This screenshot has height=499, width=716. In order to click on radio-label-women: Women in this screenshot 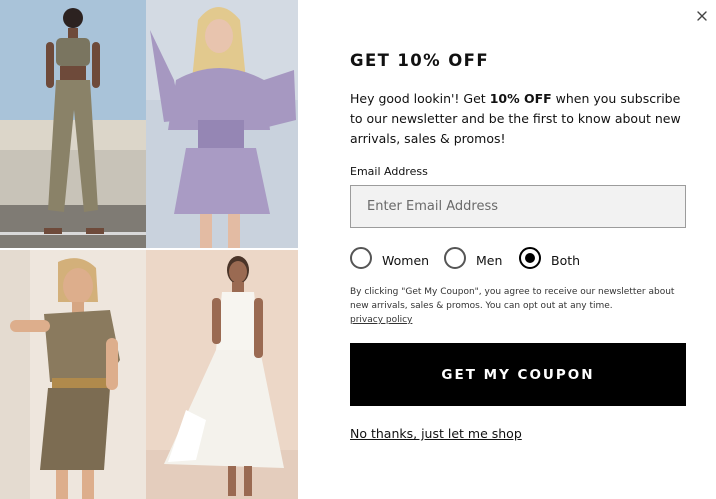, I will do `click(406, 260)`.